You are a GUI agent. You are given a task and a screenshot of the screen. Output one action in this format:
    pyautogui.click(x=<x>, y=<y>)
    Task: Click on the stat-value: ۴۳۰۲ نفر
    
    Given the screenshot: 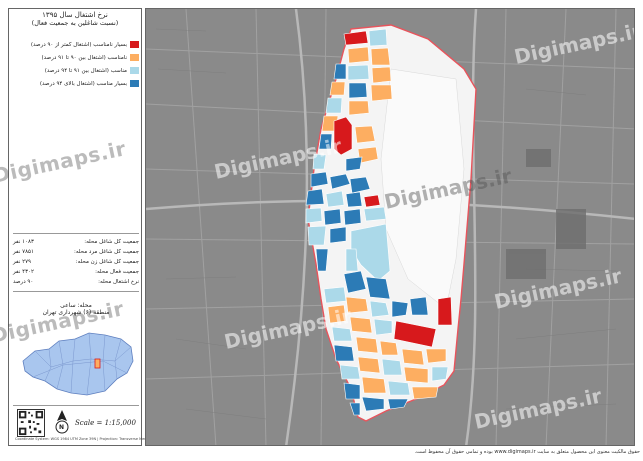 What is the action you would take?
    pyautogui.click(x=23, y=272)
    